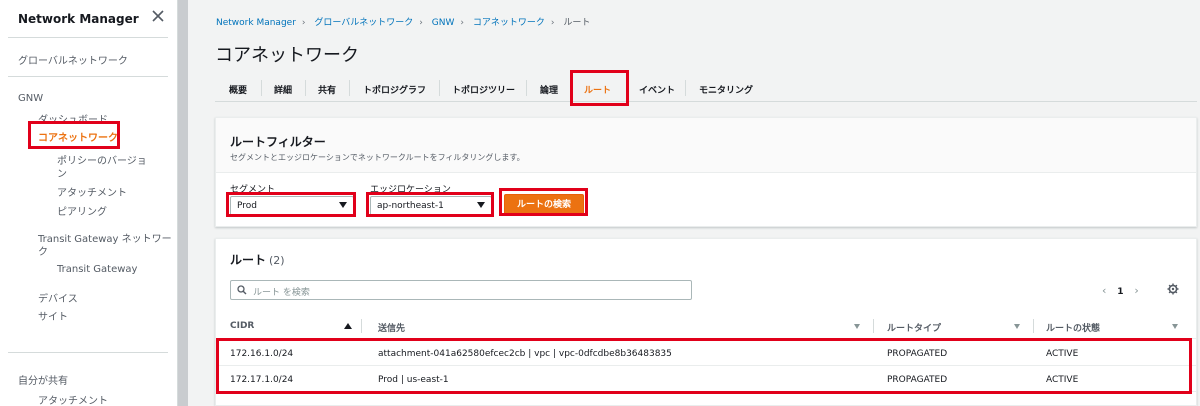 The width and height of the screenshot is (1200, 406). Describe the element at coordinates (31, 98) in the screenshot. I see `sidebar-section-gnw: GNW` at that location.